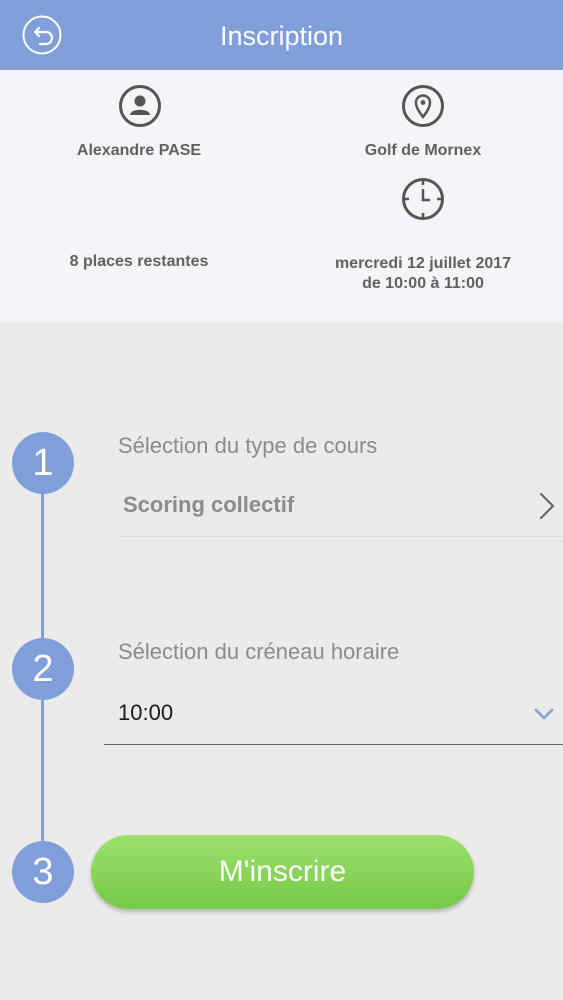  What do you see at coordinates (43, 872) in the screenshot?
I see `step-3-badge: 3` at bounding box center [43, 872].